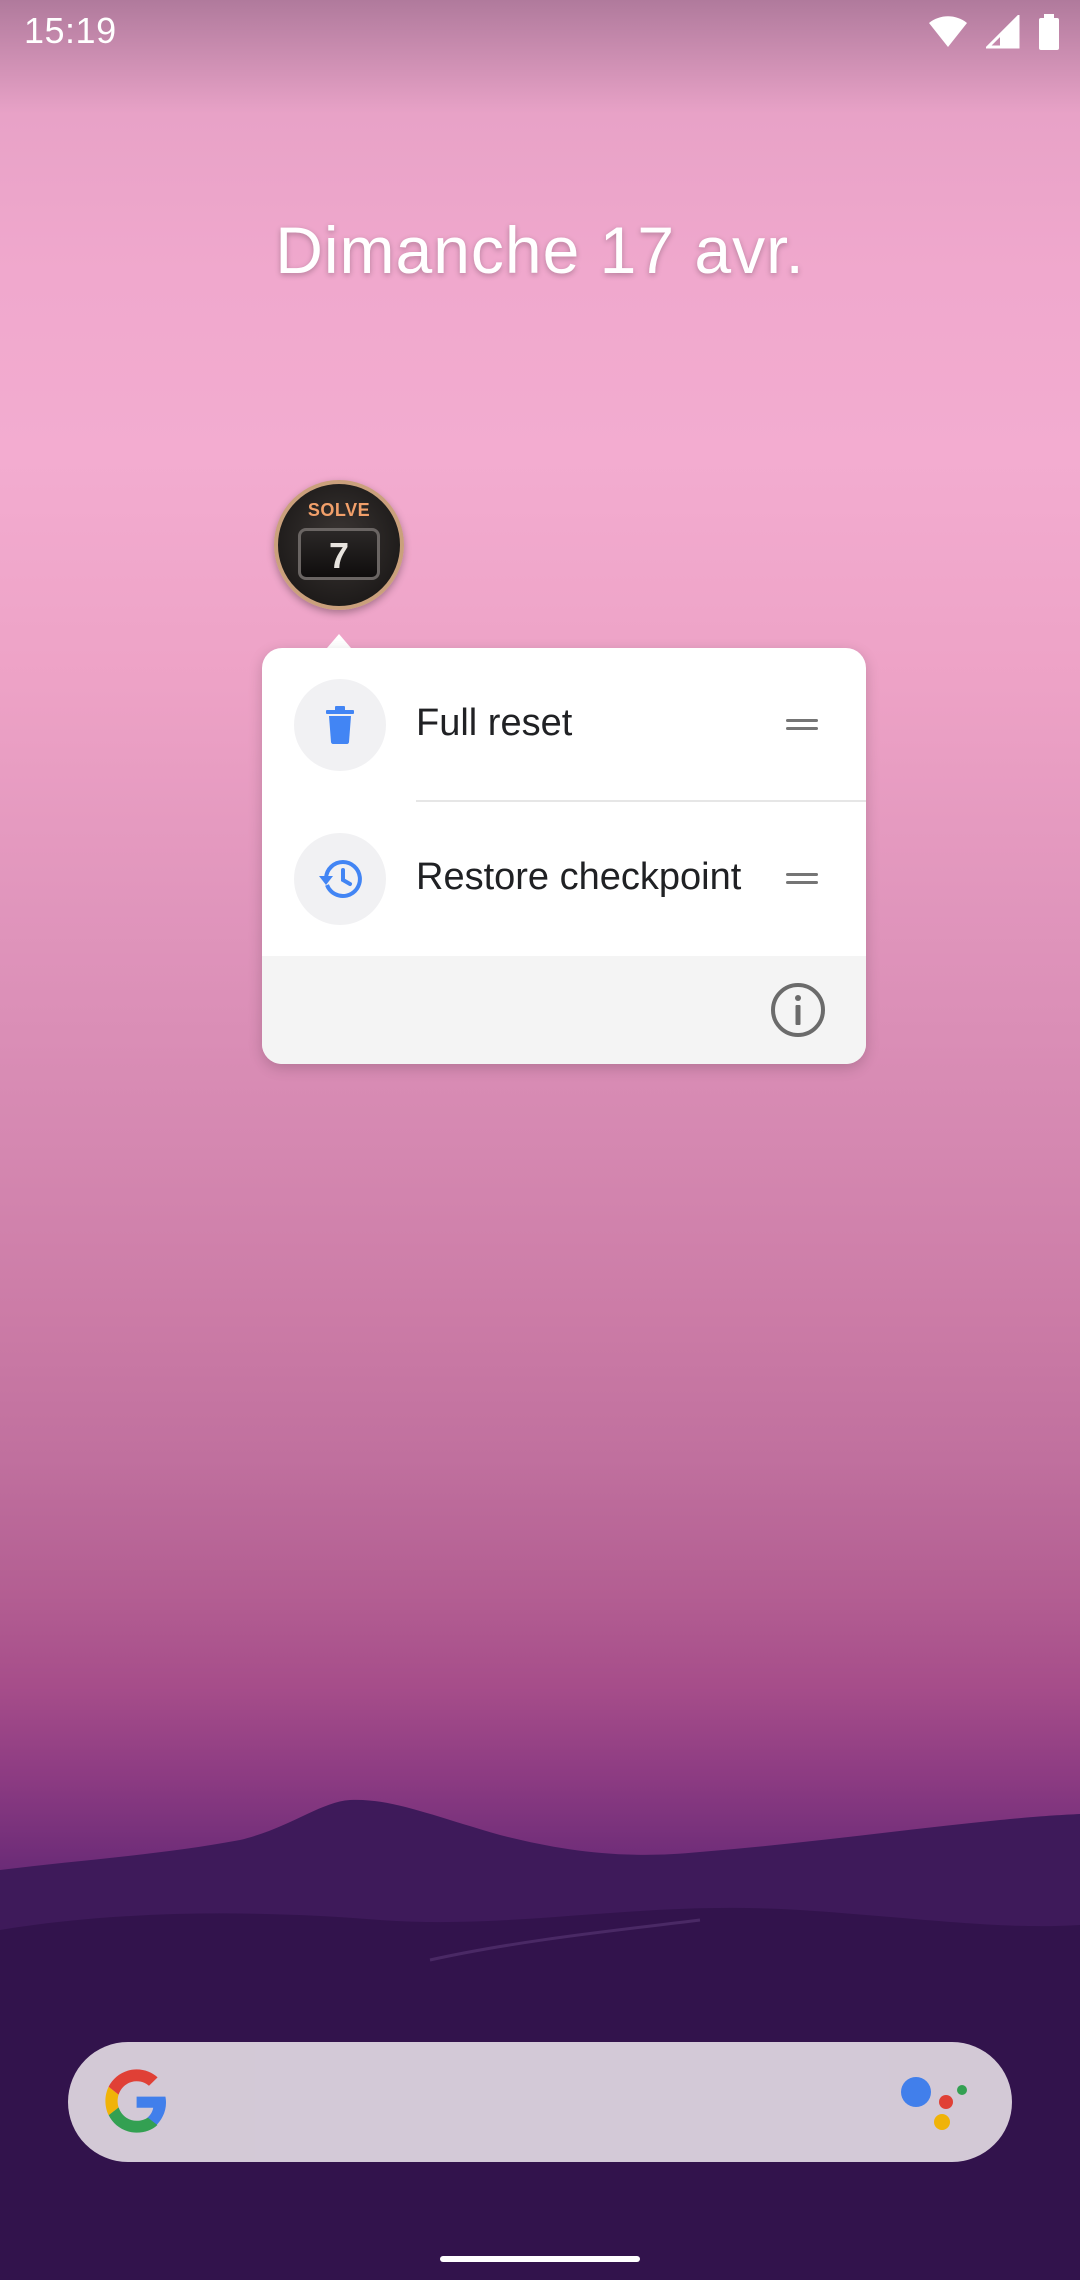 This screenshot has height=2280, width=1080. I want to click on google-assistant-icon, so click(935, 2103).